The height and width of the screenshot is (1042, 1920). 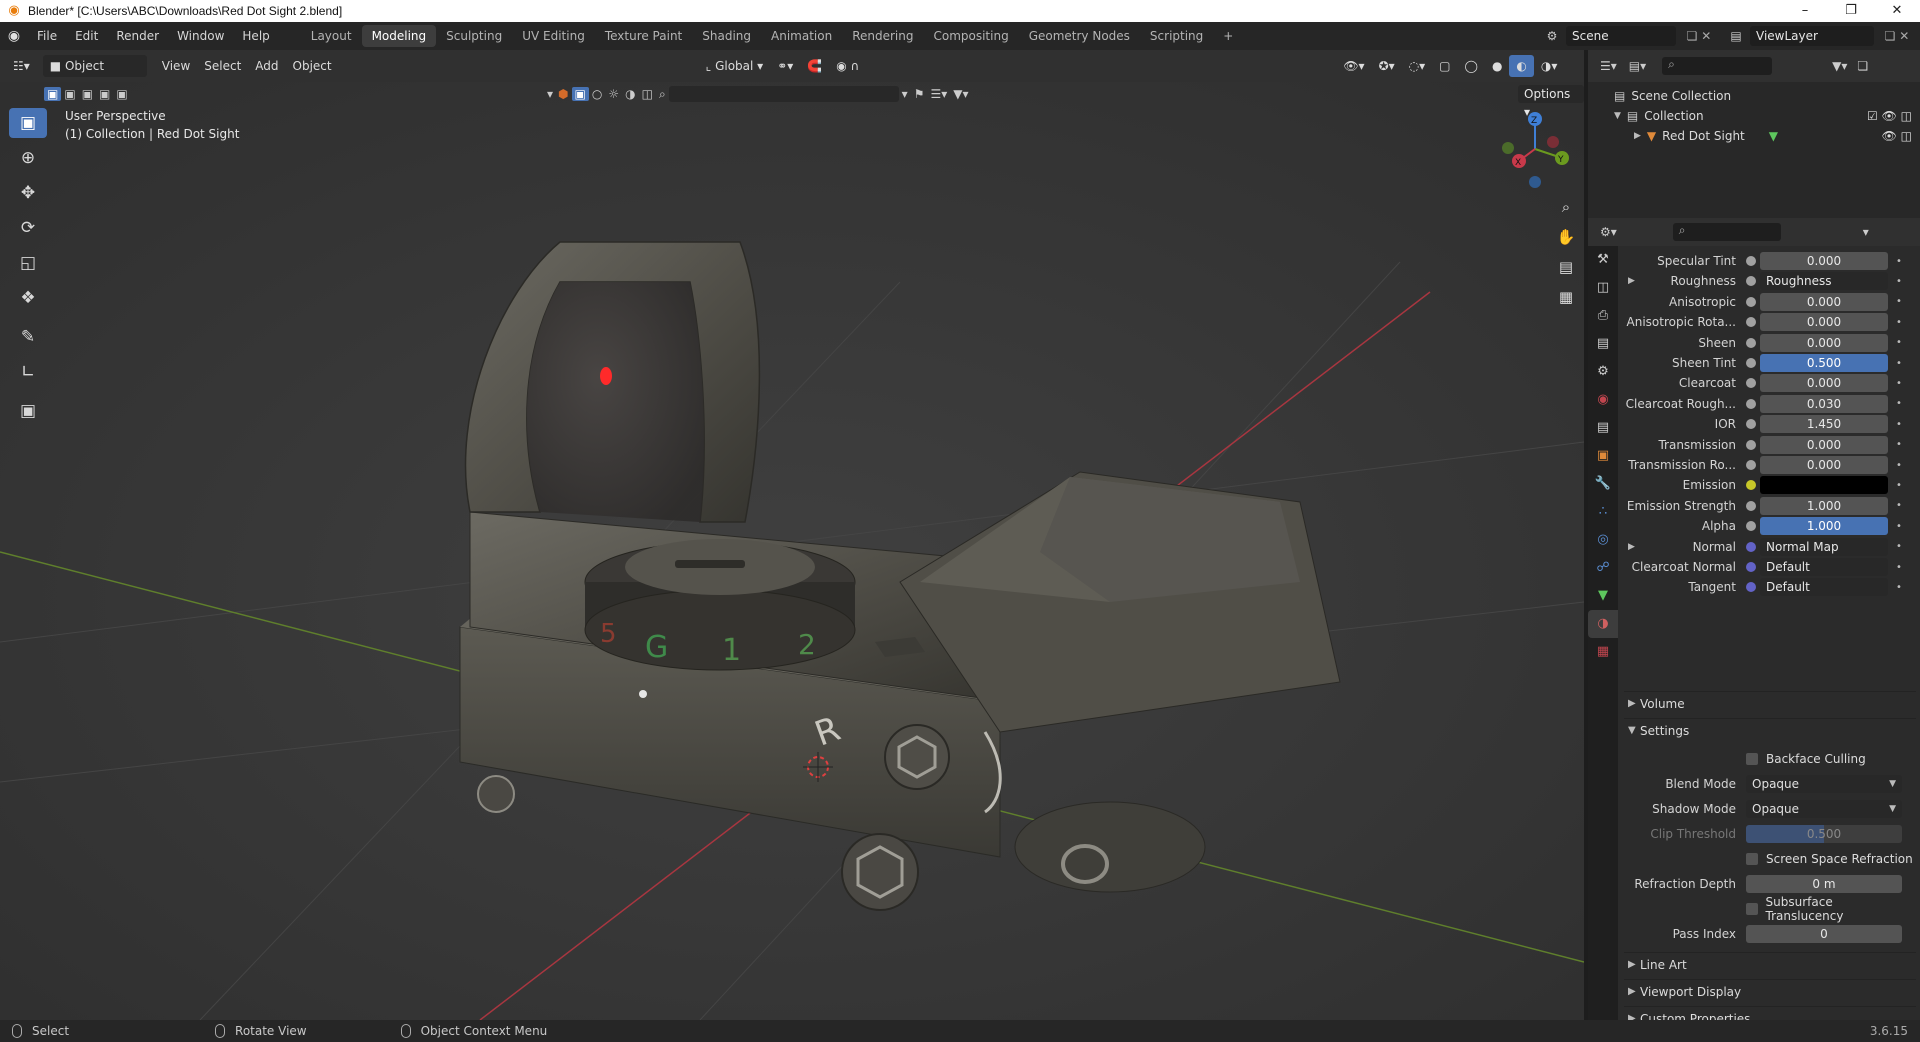 What do you see at coordinates (1603, 652) in the screenshot?
I see `tab-texture-icon: ▦` at bounding box center [1603, 652].